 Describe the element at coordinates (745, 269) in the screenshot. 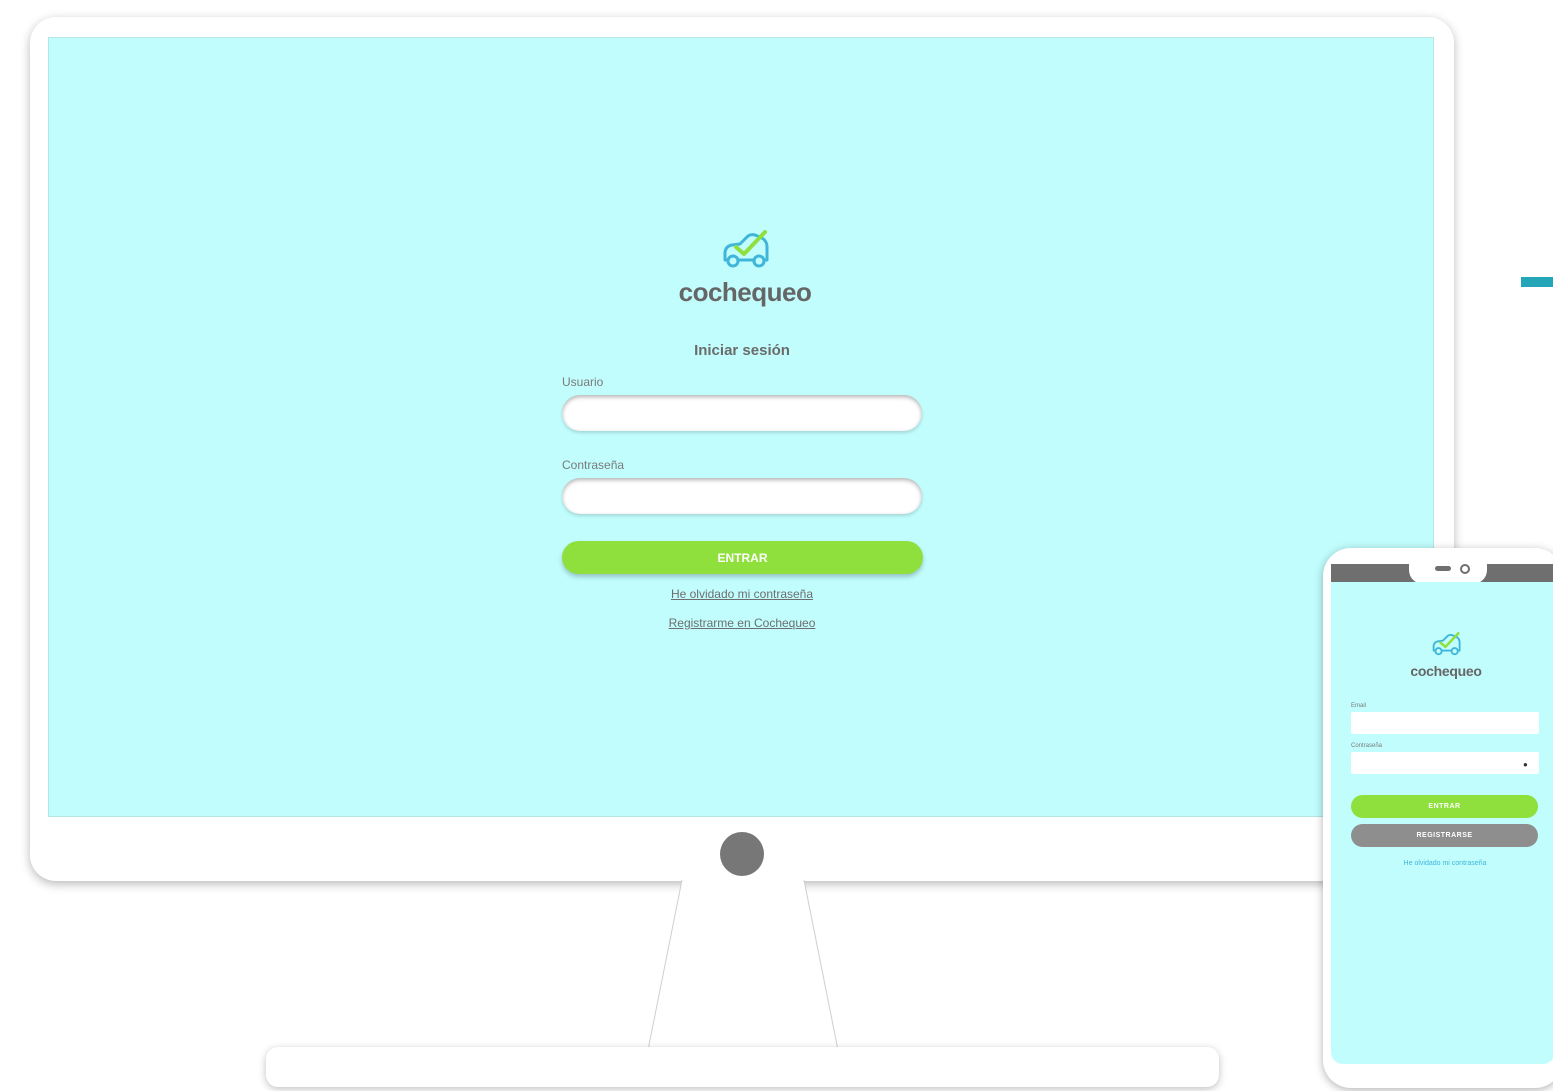

I see `desktop-logo: cochequeo` at that location.